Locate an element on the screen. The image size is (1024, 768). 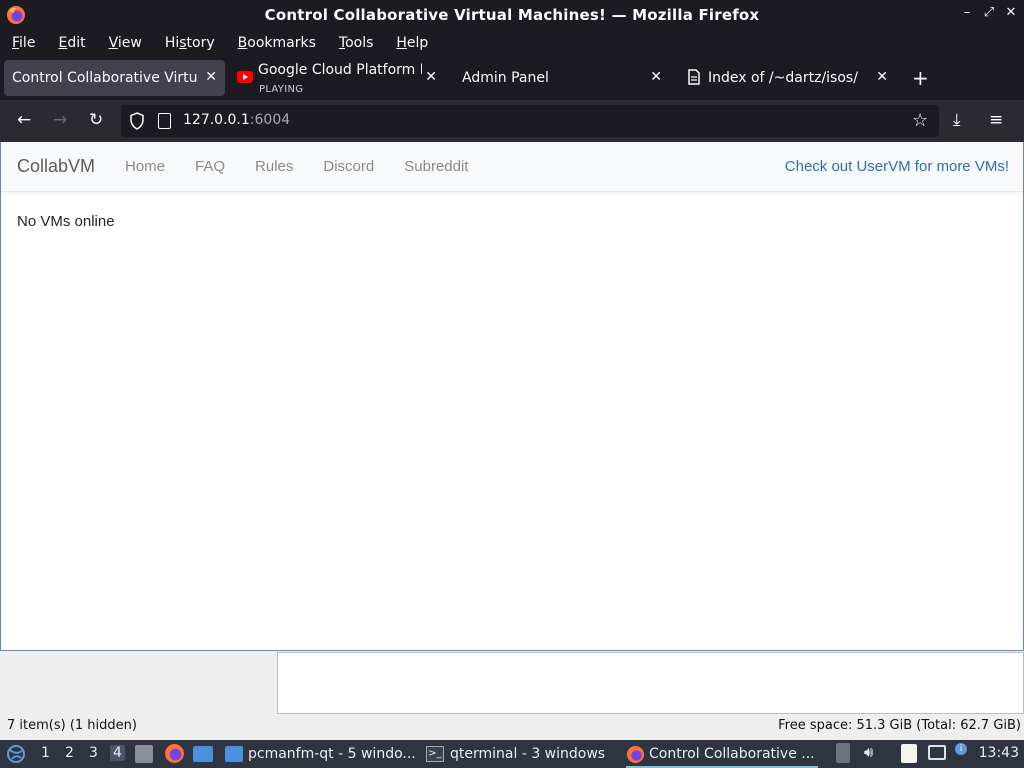
desktop-show-icon is located at coordinates (203, 754).